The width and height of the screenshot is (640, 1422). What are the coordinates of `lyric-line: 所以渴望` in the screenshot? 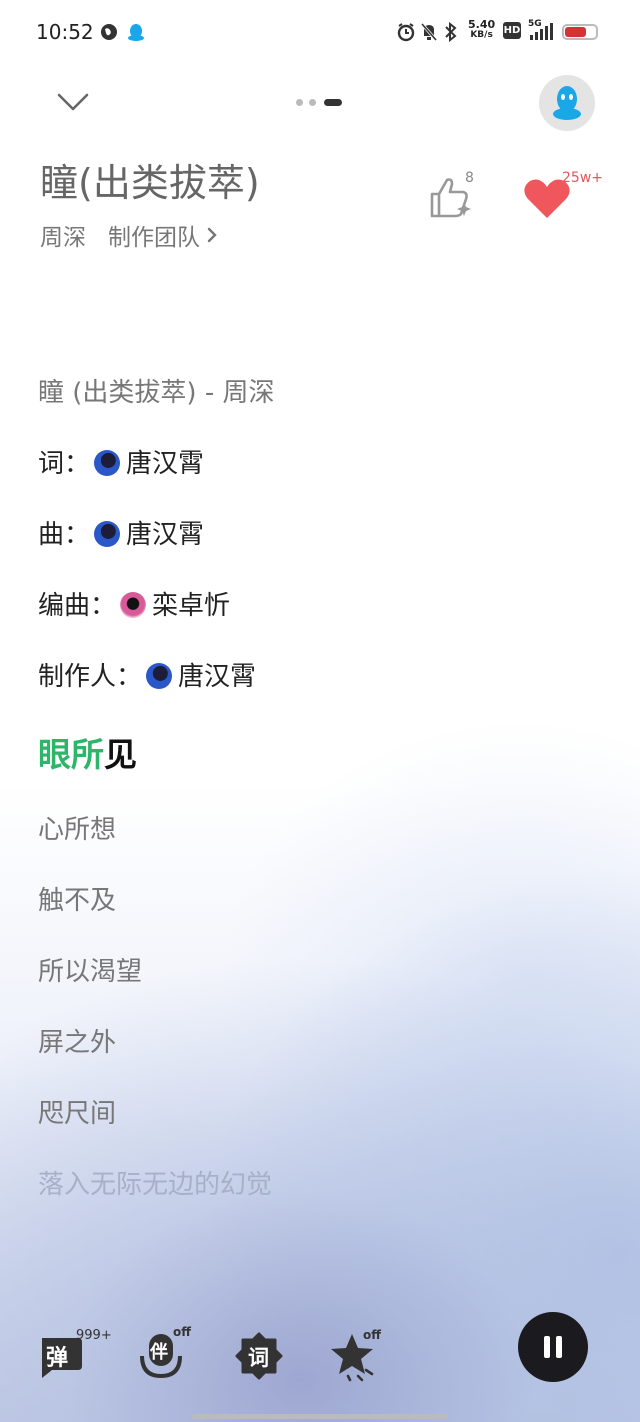 It's located at (90, 972).